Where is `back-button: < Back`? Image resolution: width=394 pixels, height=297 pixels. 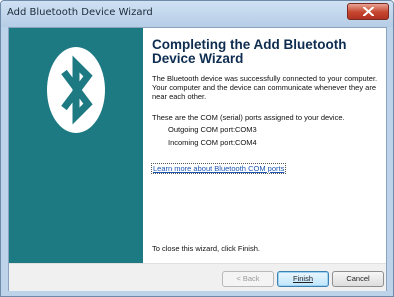
back-button: < Back is located at coordinates (248, 279).